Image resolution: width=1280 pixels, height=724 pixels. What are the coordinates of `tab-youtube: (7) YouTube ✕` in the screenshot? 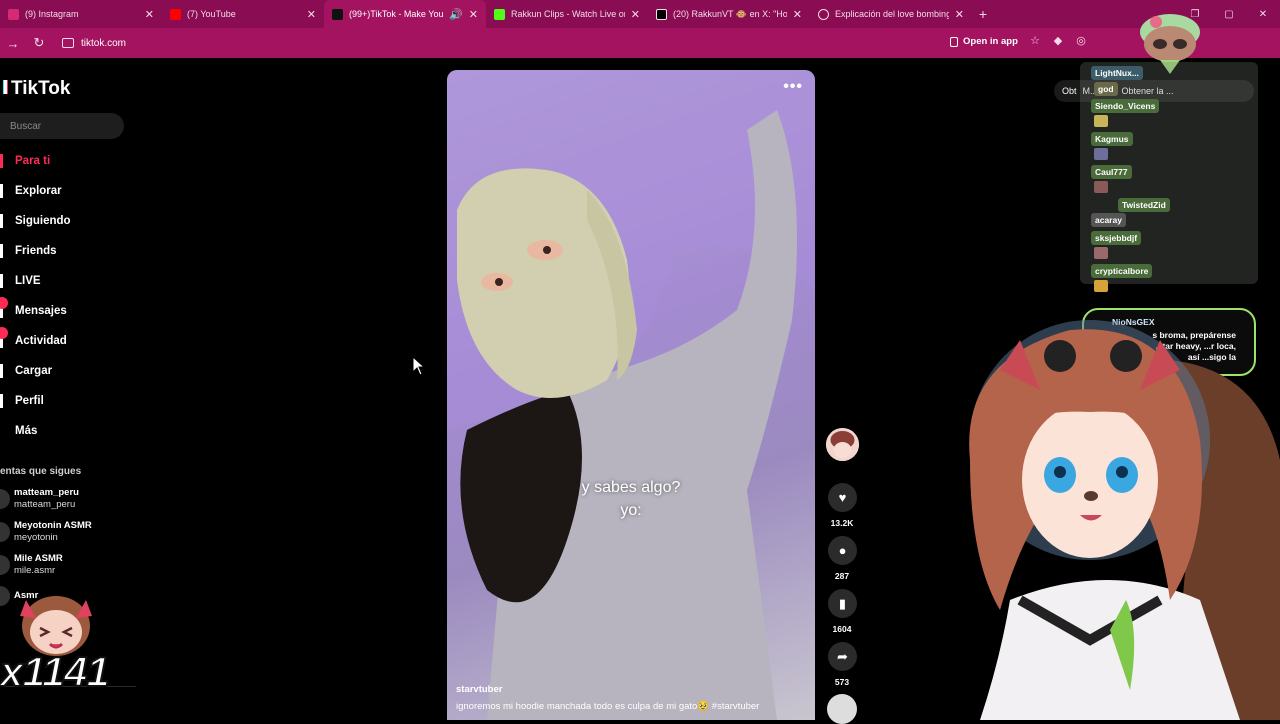 It's located at (243, 14).